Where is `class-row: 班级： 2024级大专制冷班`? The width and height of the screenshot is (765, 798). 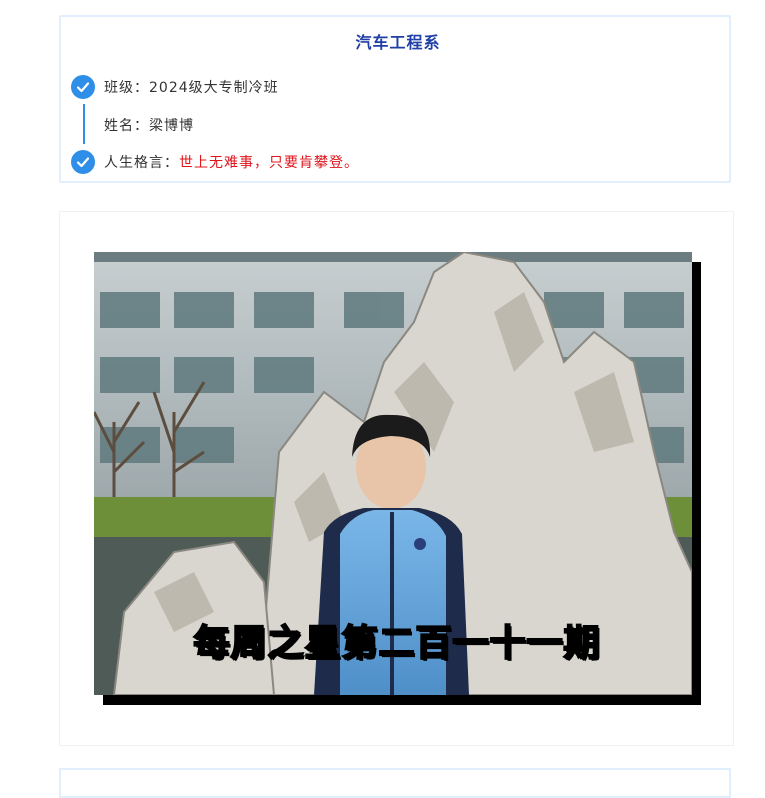 class-row: 班级： 2024级大专制冷班 is located at coordinates (175, 87).